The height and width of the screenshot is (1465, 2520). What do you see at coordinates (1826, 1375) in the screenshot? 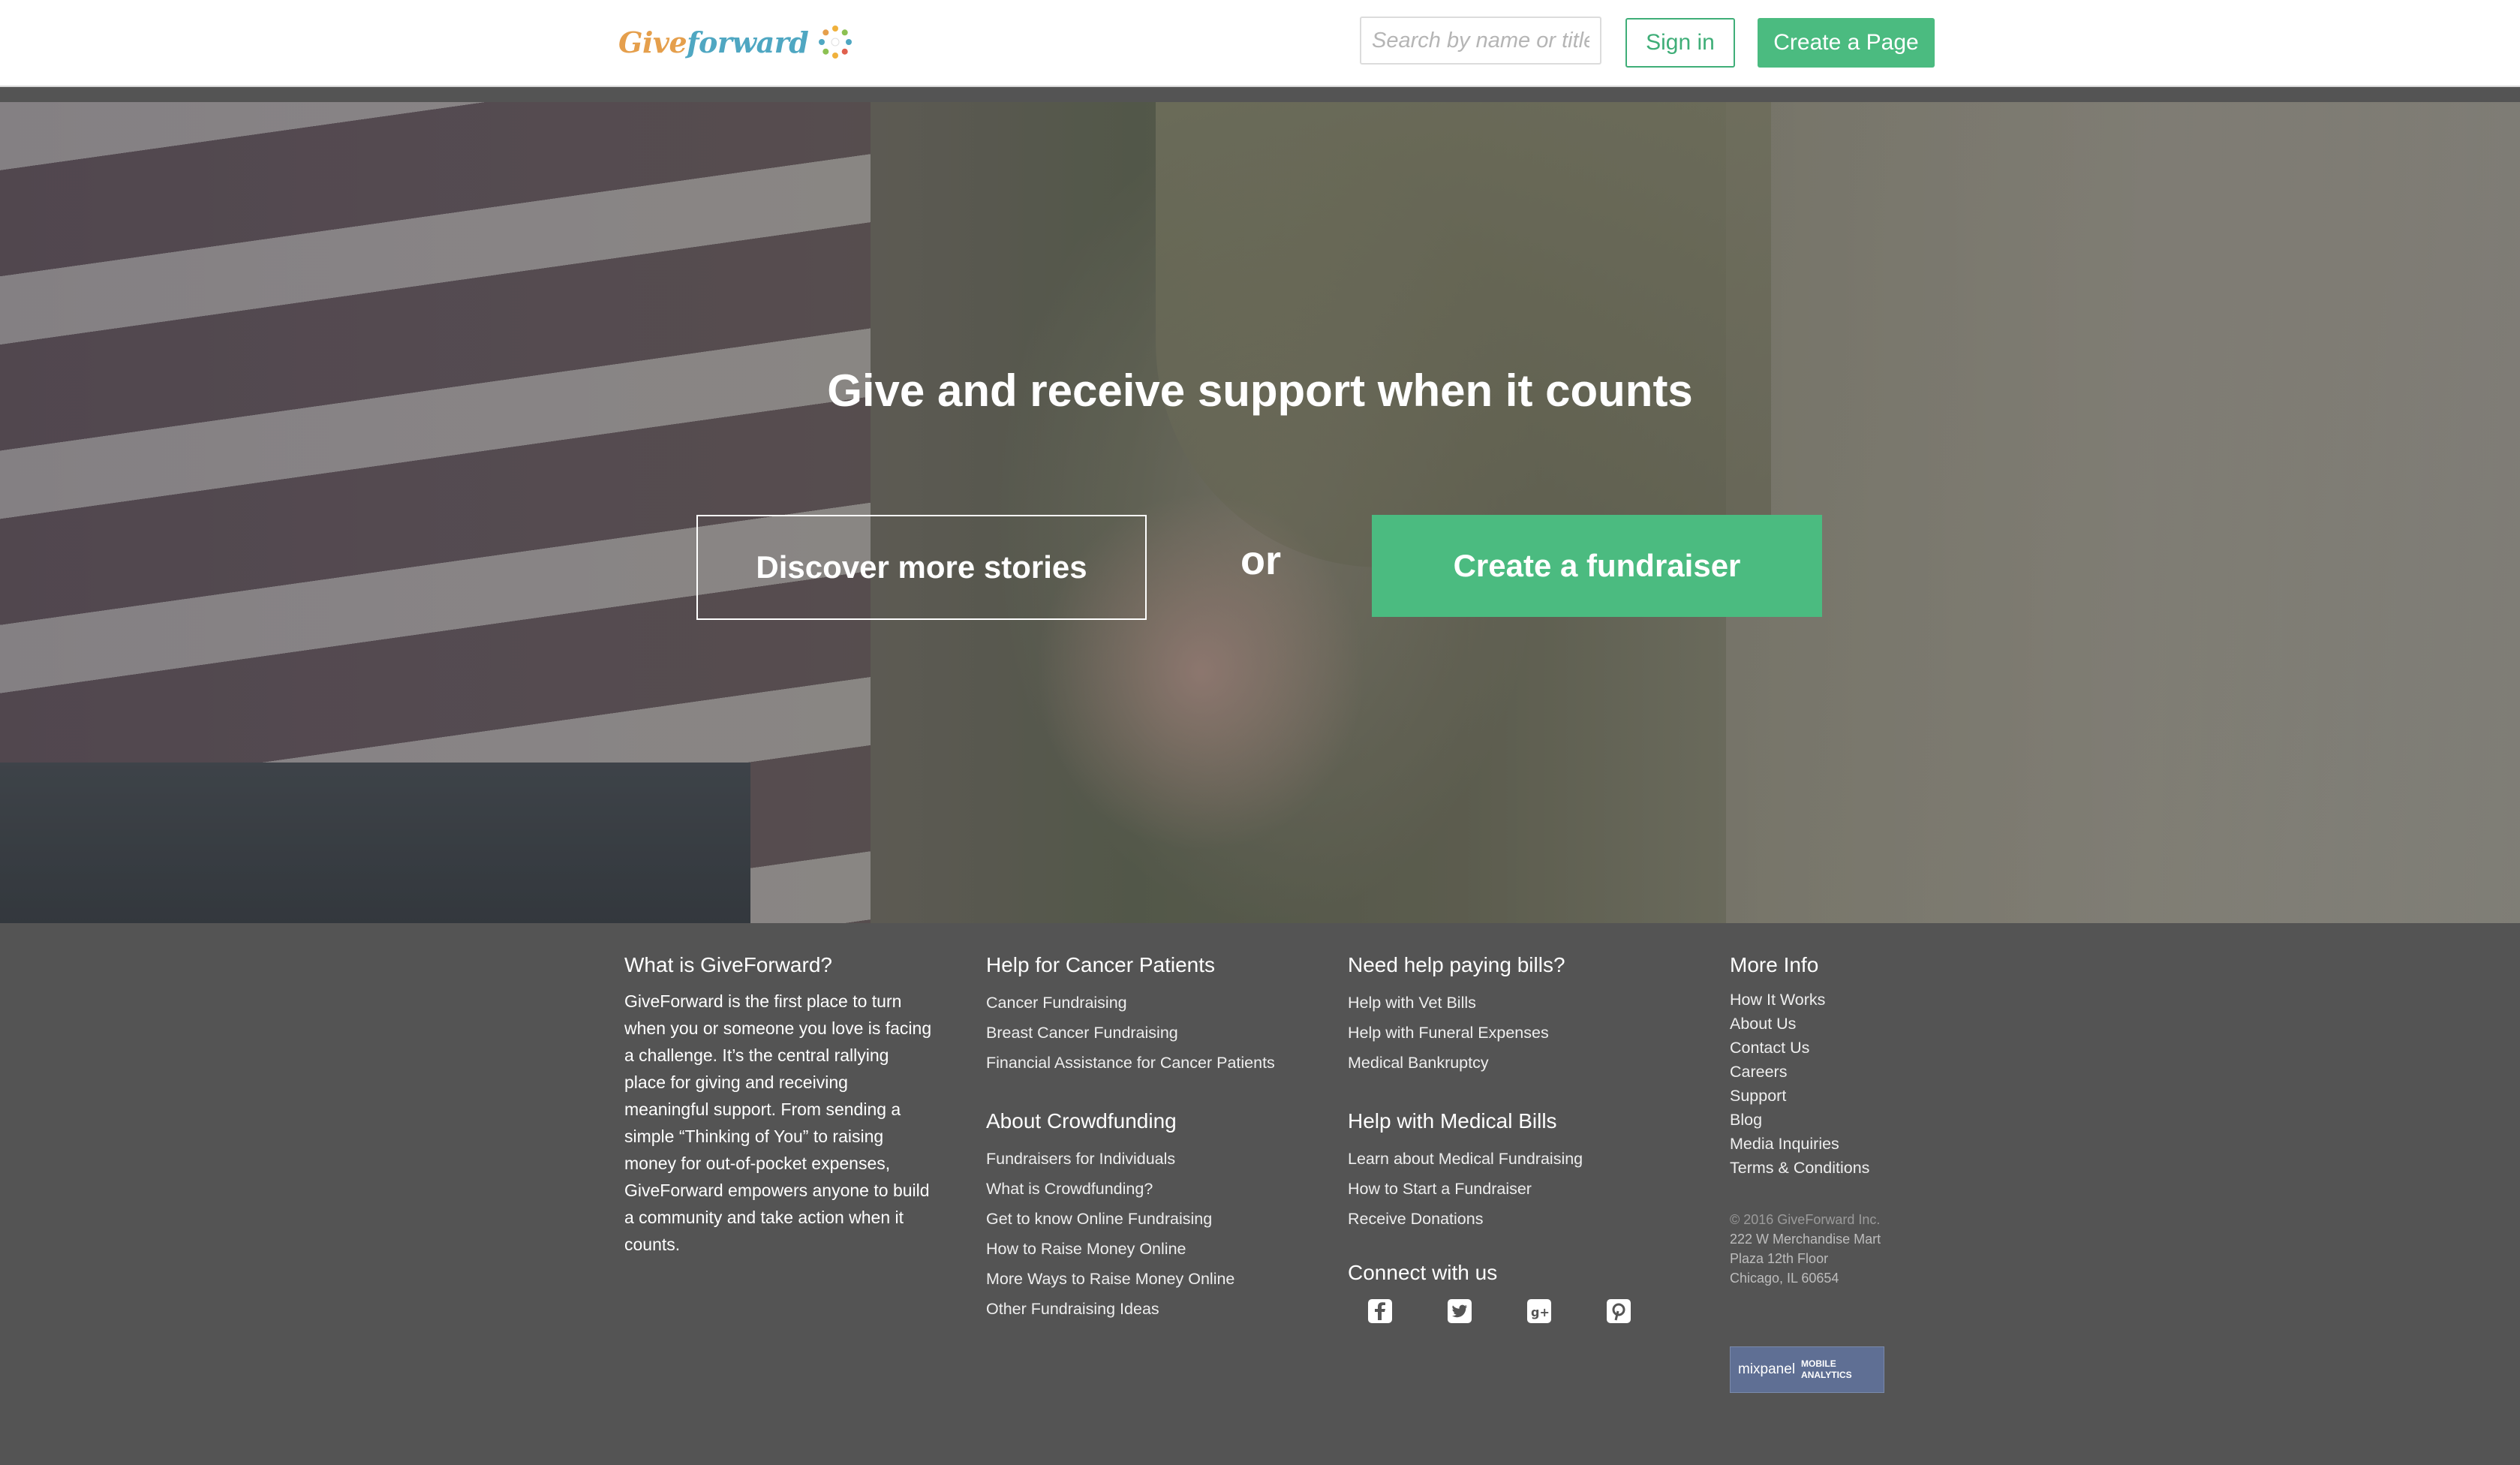
I see `mixpanel-tag-line2: ANALYTICS` at bounding box center [1826, 1375].